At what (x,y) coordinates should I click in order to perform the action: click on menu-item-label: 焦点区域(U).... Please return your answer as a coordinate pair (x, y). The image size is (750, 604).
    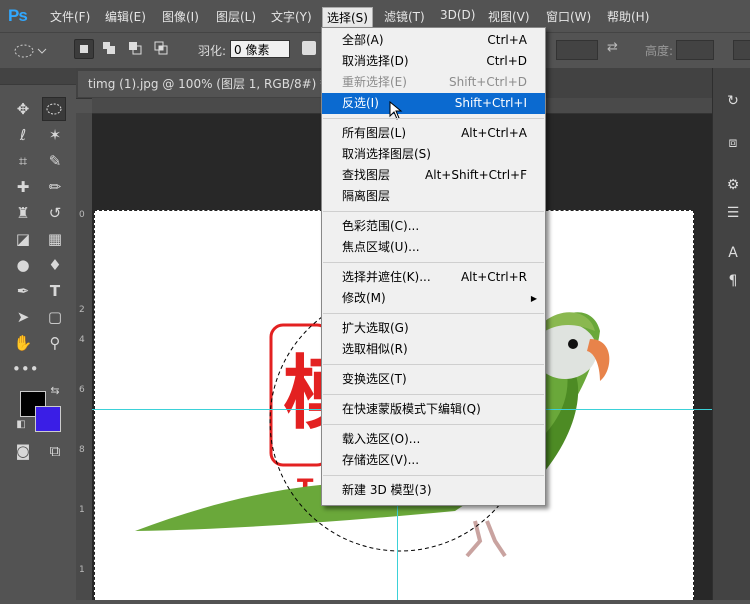
    Looking at the image, I should click on (381, 247).